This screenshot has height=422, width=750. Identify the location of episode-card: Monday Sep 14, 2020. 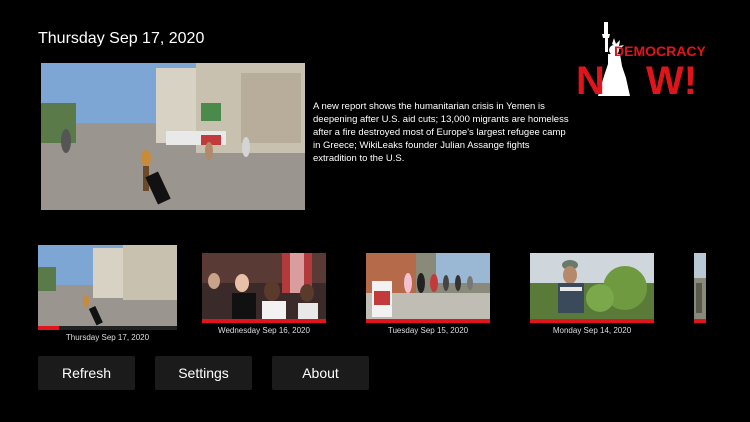
(592, 294).